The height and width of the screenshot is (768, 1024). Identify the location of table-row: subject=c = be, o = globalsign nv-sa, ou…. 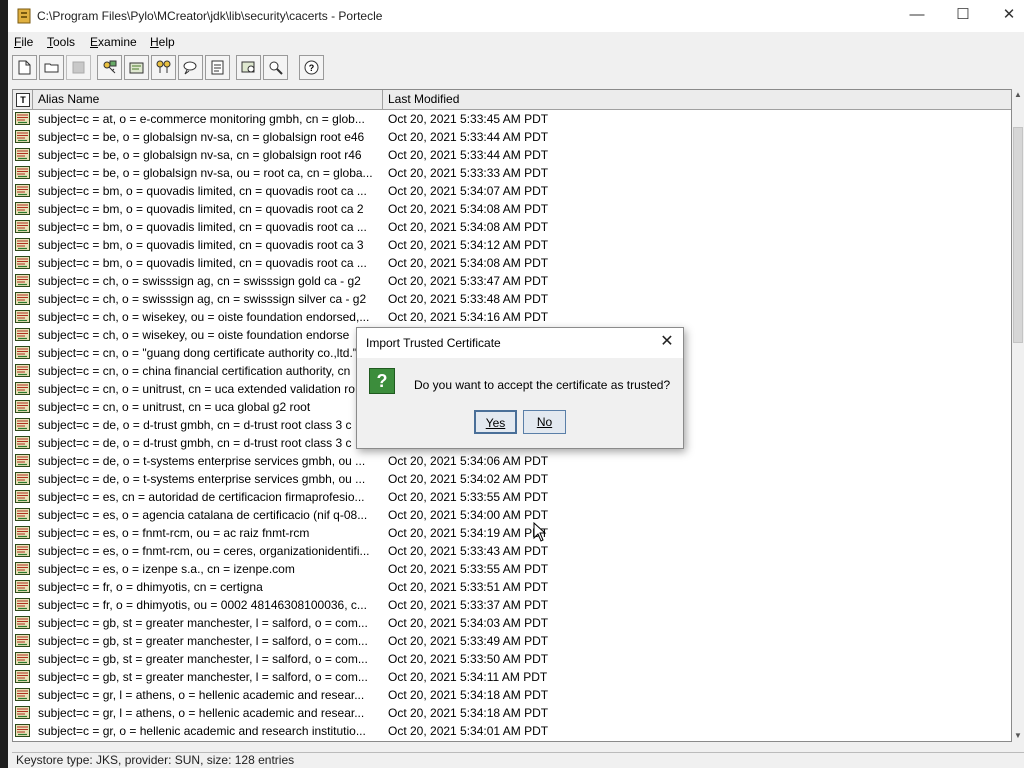
(512, 173).